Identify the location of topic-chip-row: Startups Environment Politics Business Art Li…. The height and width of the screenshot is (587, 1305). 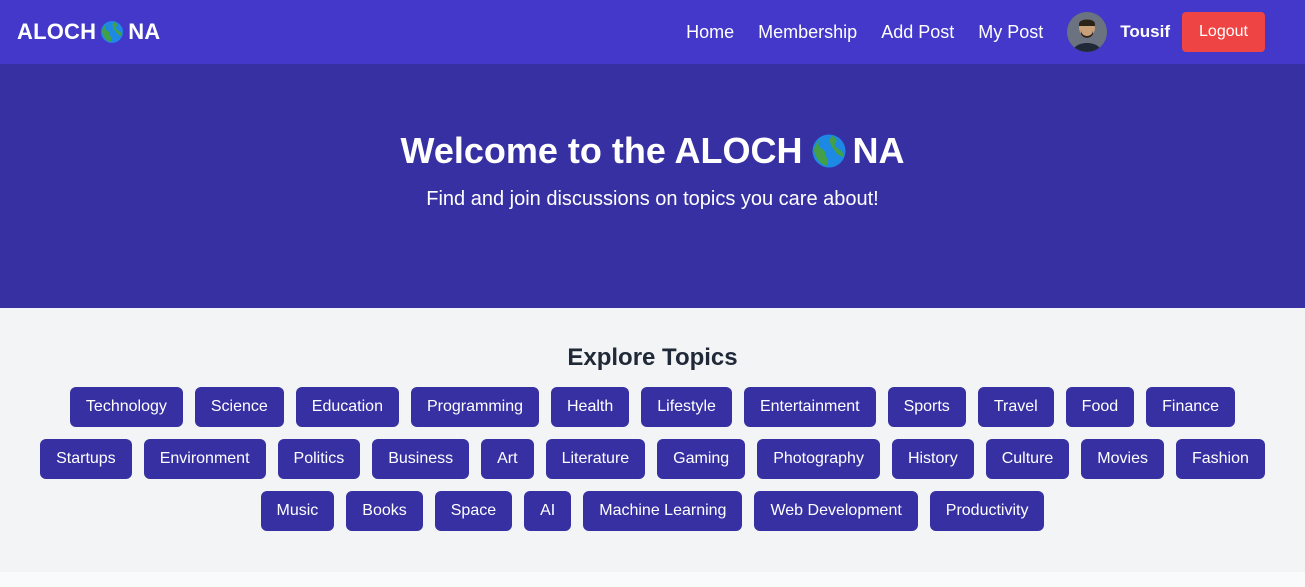
(652, 459).